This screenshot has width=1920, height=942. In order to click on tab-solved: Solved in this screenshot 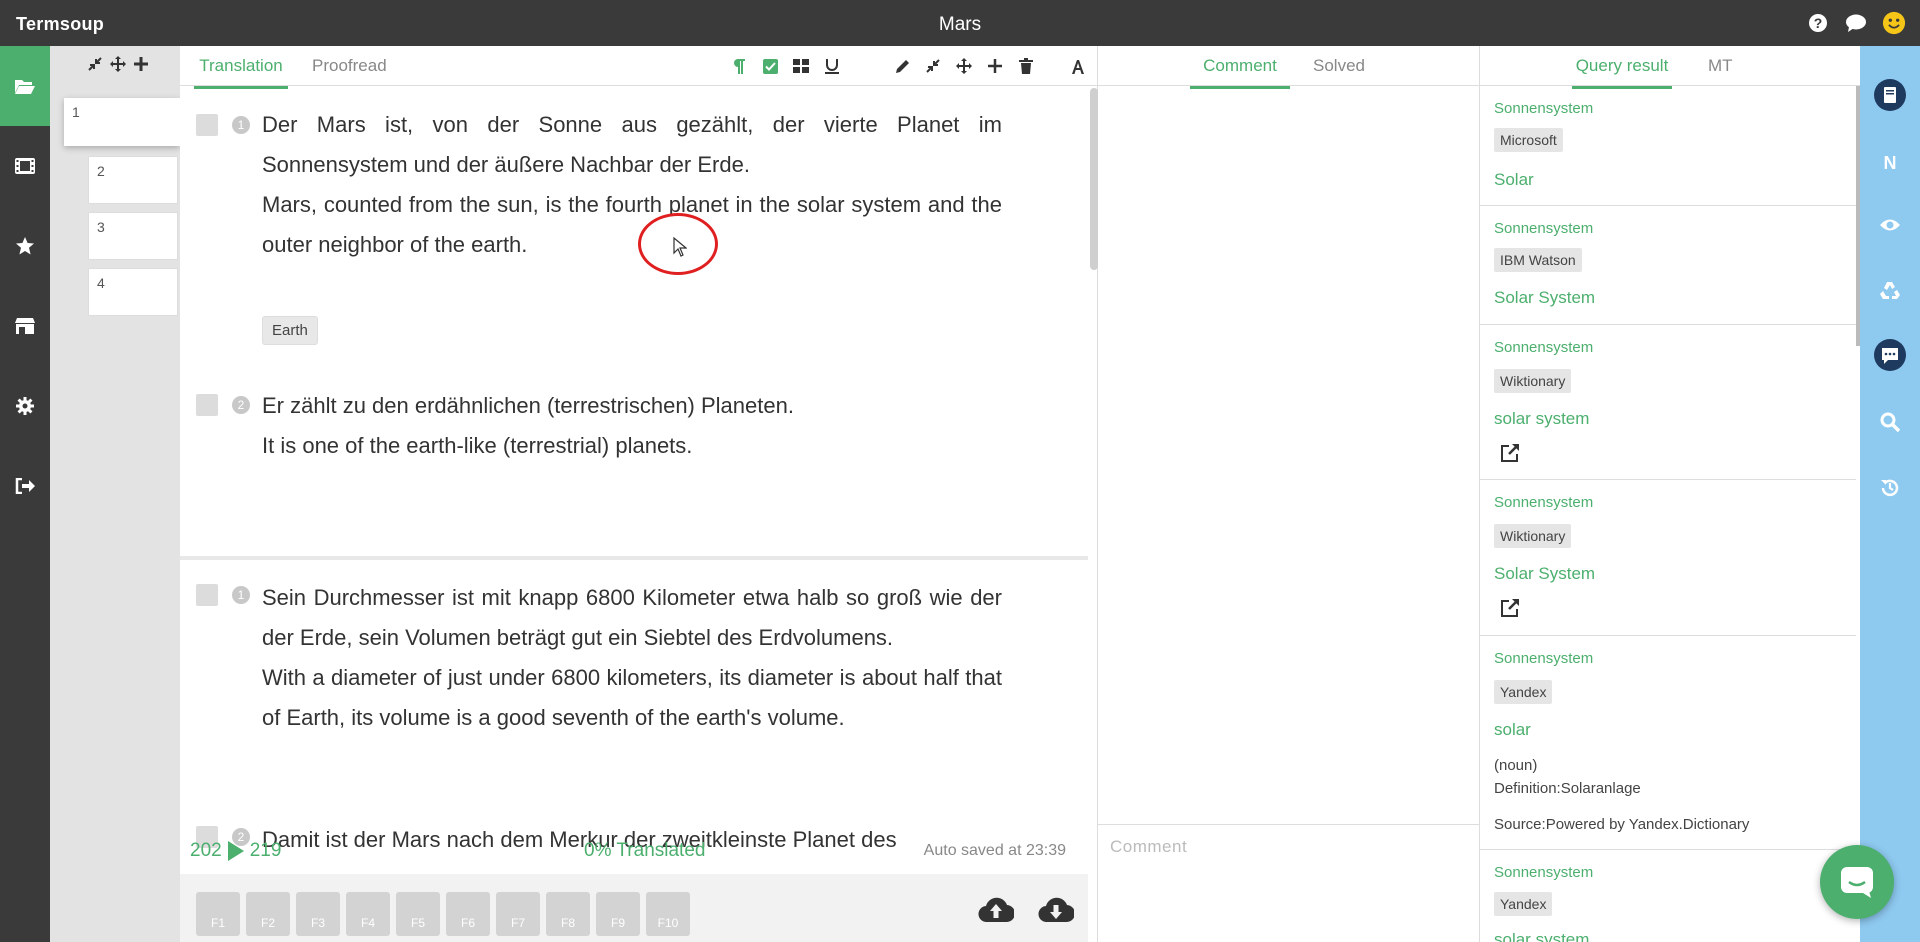, I will do `click(1339, 71)`.